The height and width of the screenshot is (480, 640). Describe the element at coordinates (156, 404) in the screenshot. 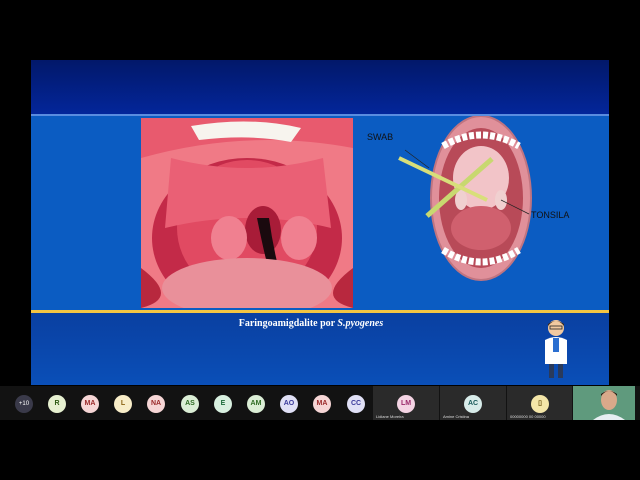

I see `participant-avatar: NA` at that location.